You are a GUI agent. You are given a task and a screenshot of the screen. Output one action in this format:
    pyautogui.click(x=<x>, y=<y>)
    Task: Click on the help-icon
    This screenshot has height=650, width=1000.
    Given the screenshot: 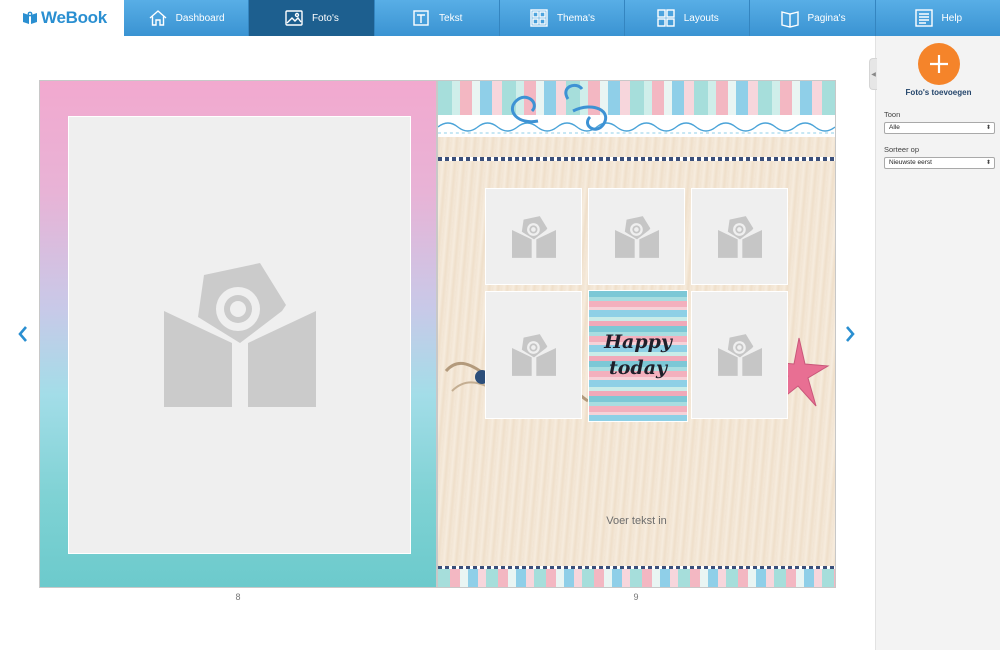 What is the action you would take?
    pyautogui.click(x=923, y=18)
    